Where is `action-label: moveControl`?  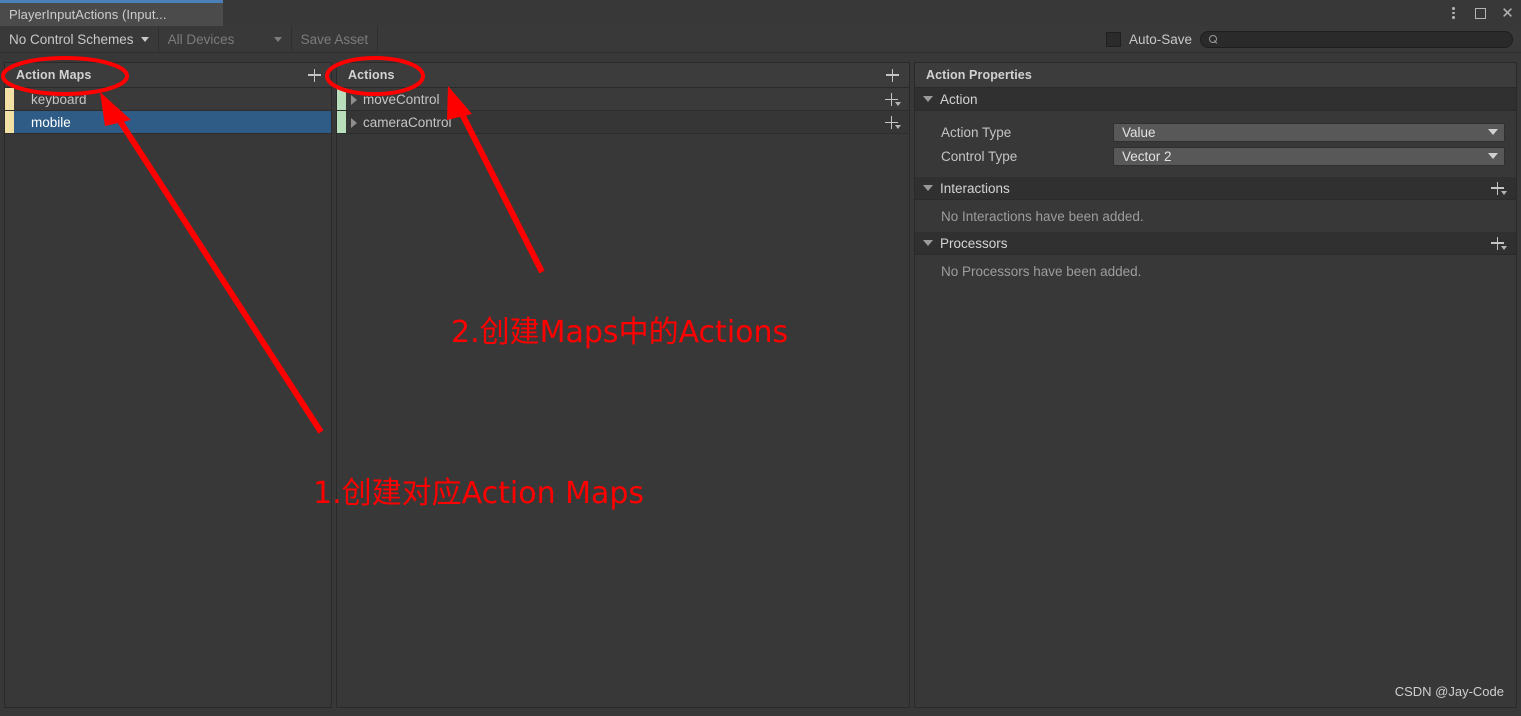
action-label: moveControl is located at coordinates (401, 99).